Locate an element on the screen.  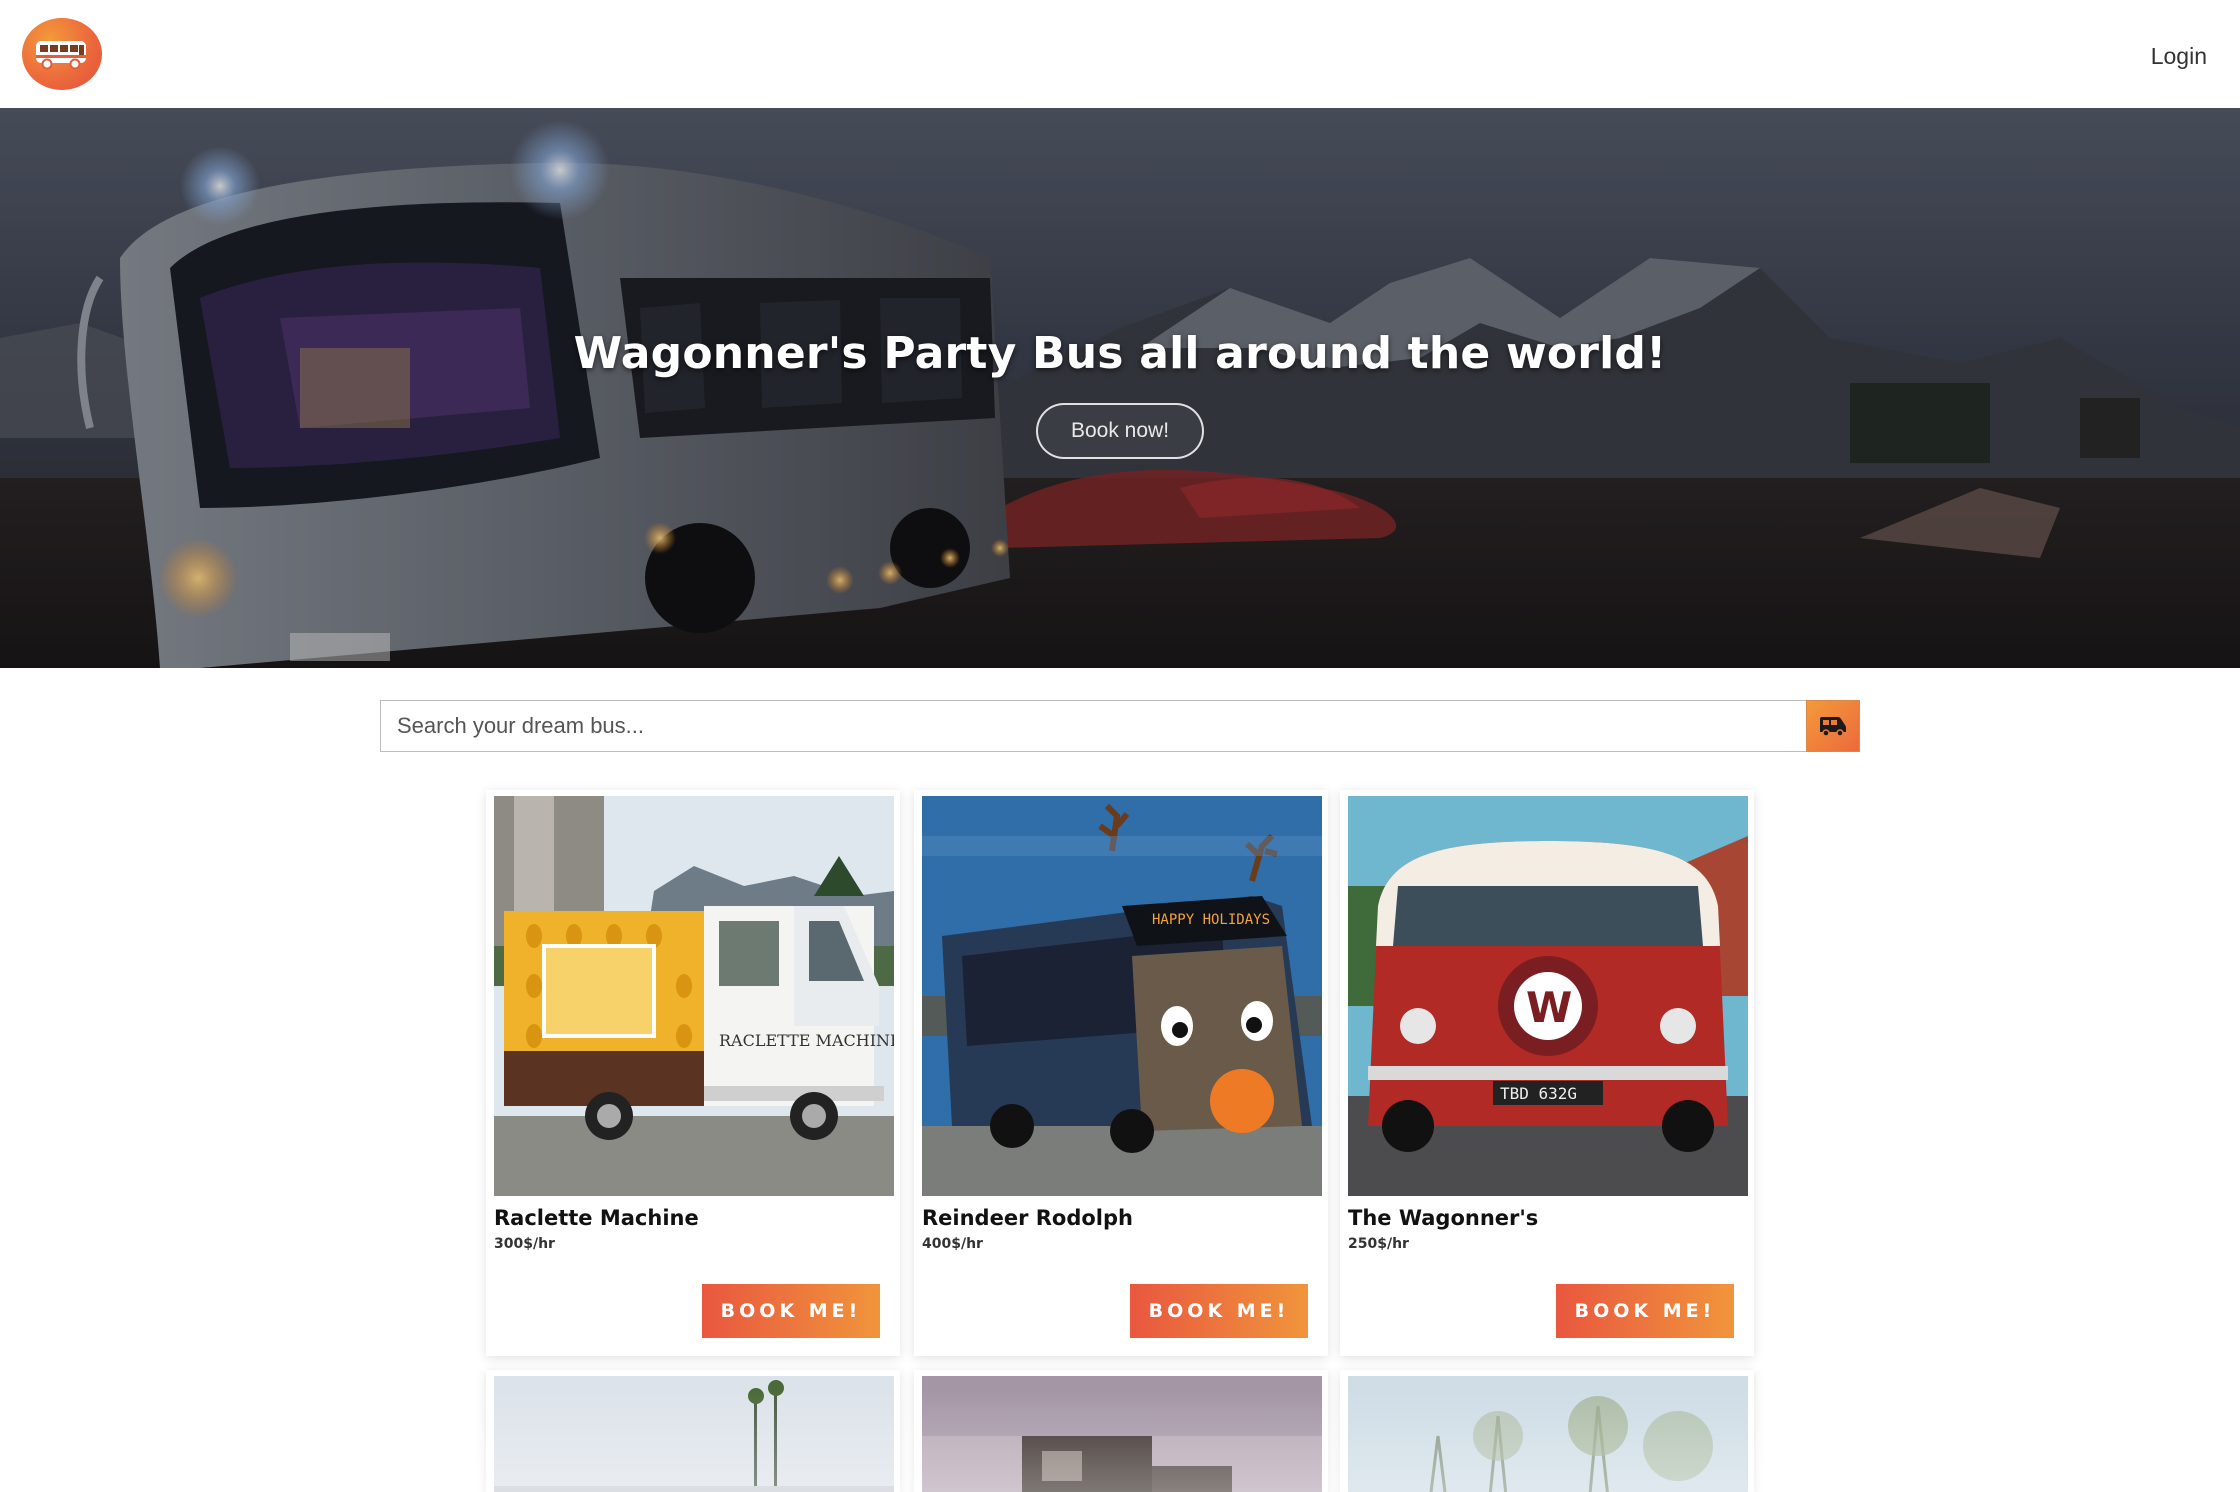
bus-price: 250$/hr is located at coordinates (1378, 1244).